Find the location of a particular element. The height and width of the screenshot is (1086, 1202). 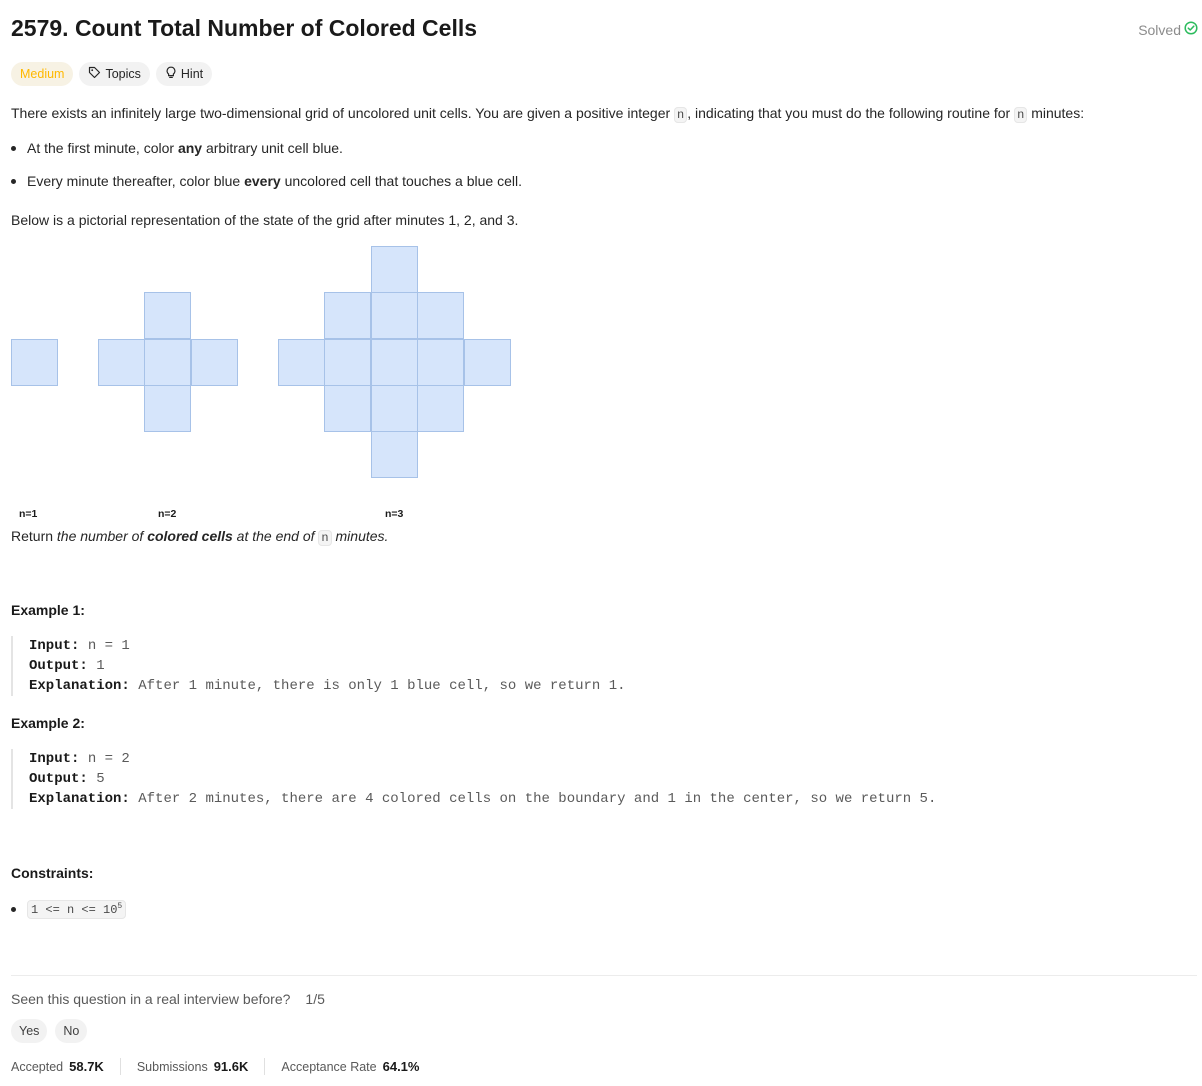

output-value: 1 is located at coordinates (100, 666).